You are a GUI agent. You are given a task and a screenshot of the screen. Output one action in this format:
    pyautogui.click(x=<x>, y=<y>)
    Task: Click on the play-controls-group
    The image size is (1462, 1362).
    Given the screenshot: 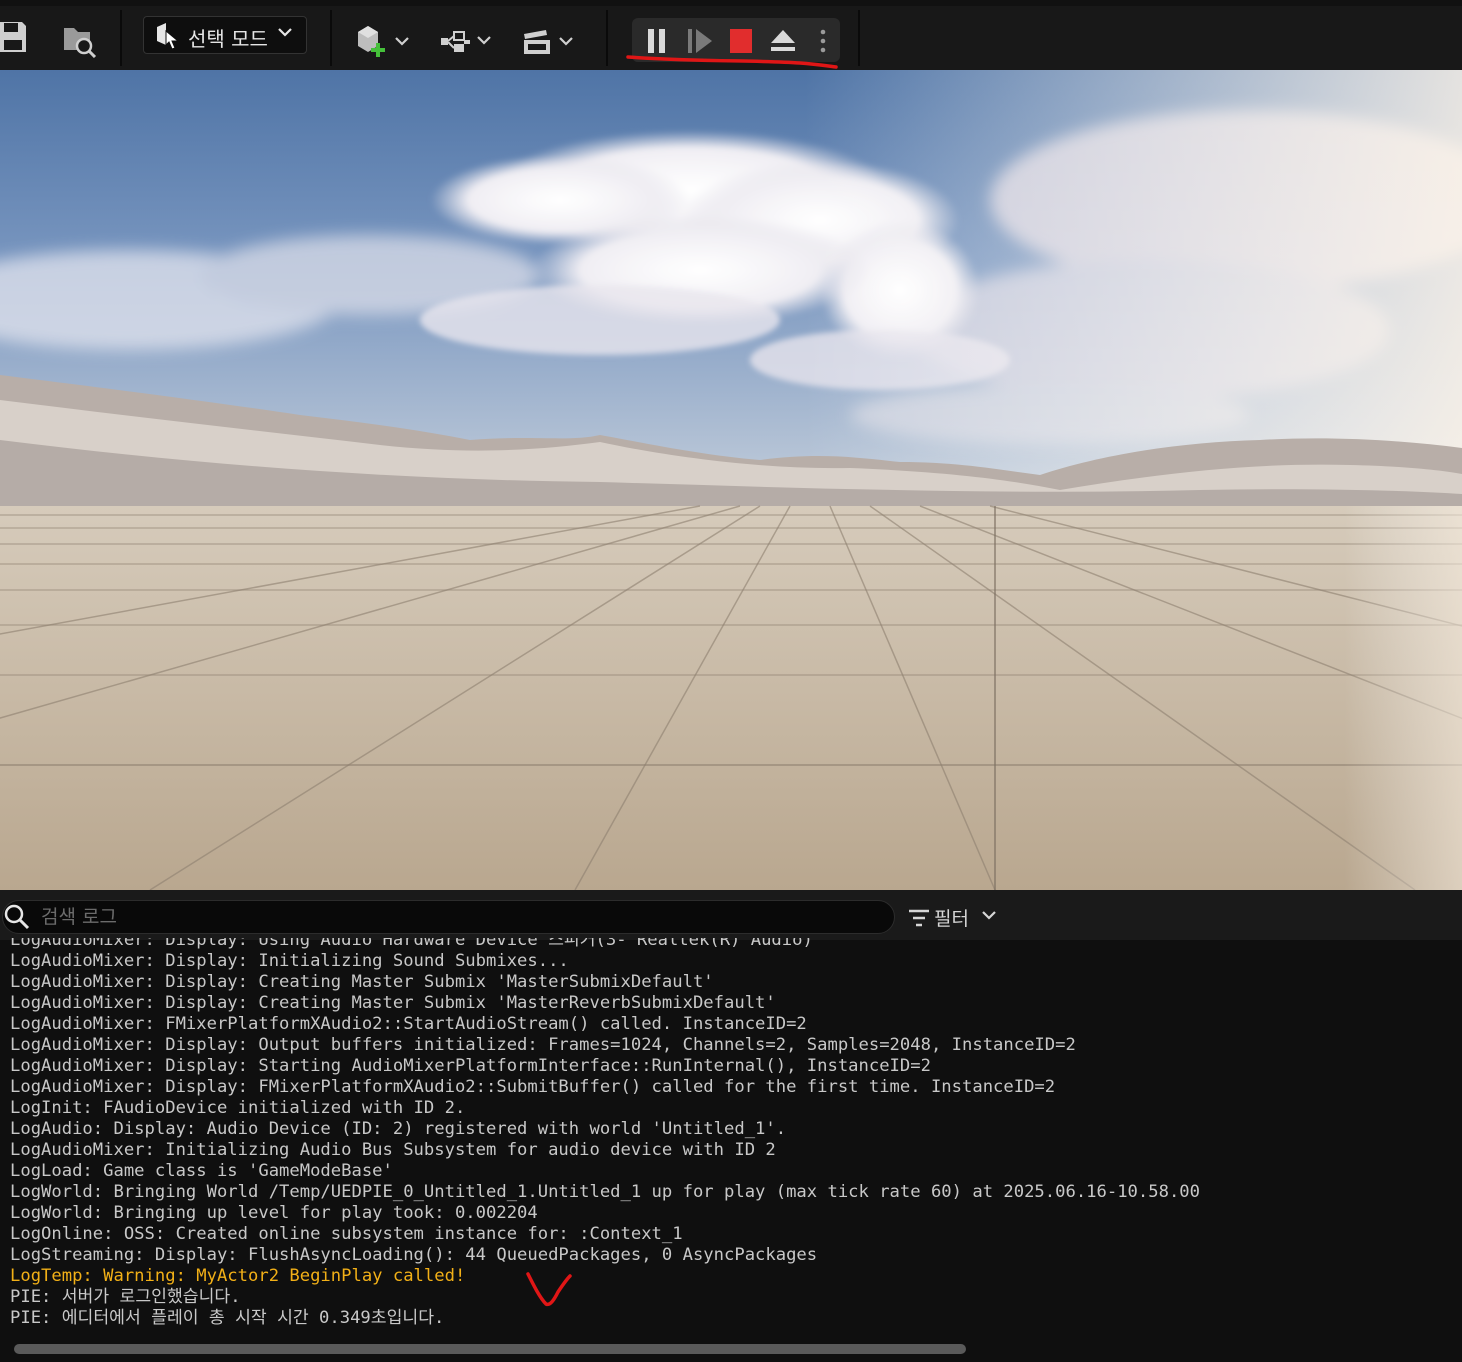 What is the action you would take?
    pyautogui.click(x=736, y=40)
    